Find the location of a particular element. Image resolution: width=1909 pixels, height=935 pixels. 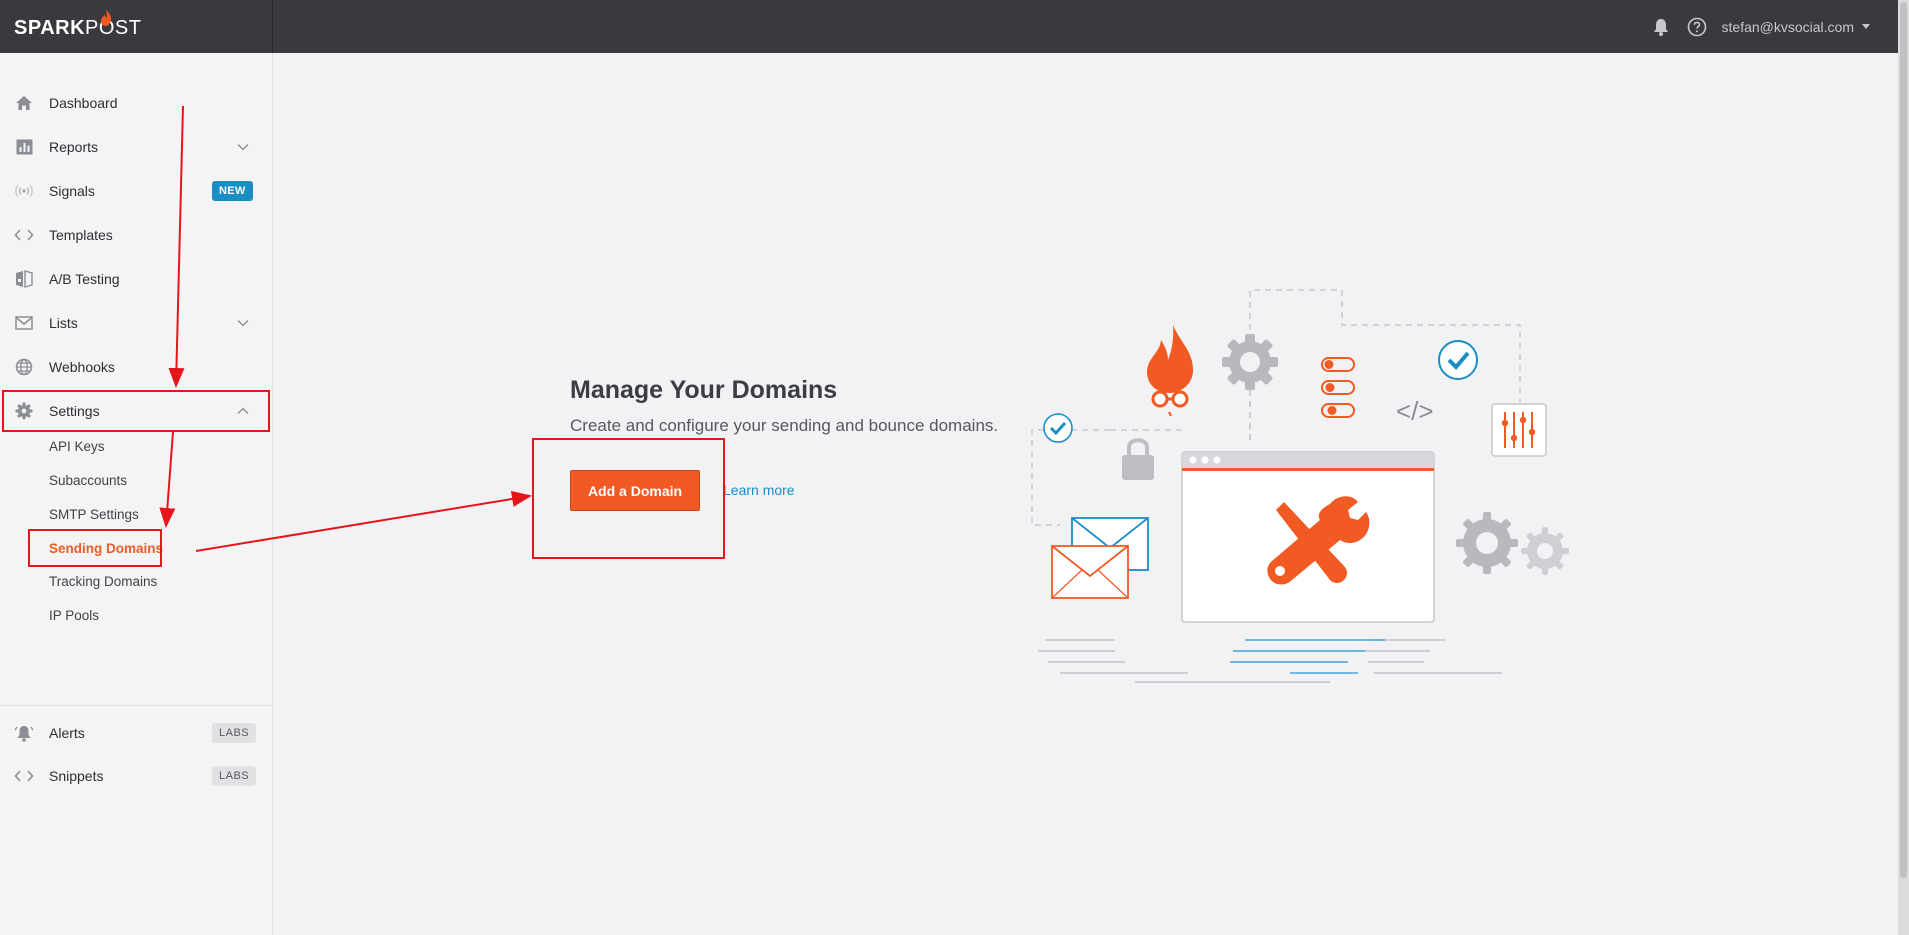

sidebar-subitem-api-keys: API Keys is located at coordinates (77, 446).